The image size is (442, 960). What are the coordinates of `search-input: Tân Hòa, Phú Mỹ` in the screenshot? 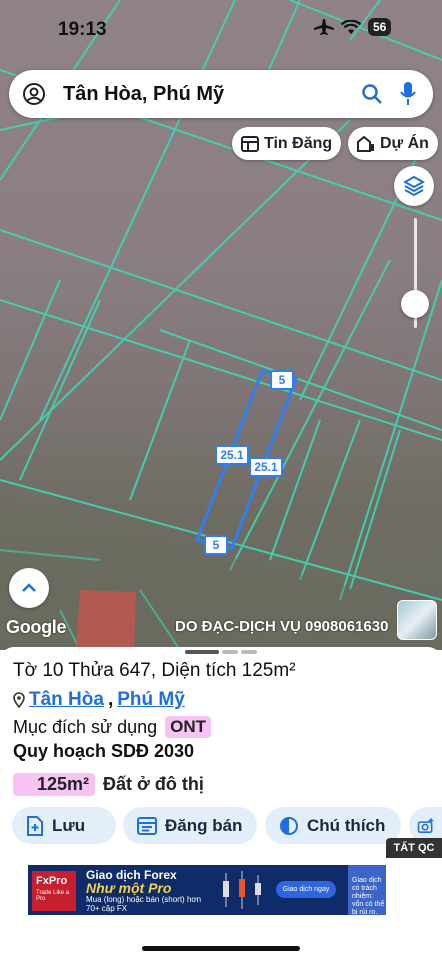 It's located at (143, 94).